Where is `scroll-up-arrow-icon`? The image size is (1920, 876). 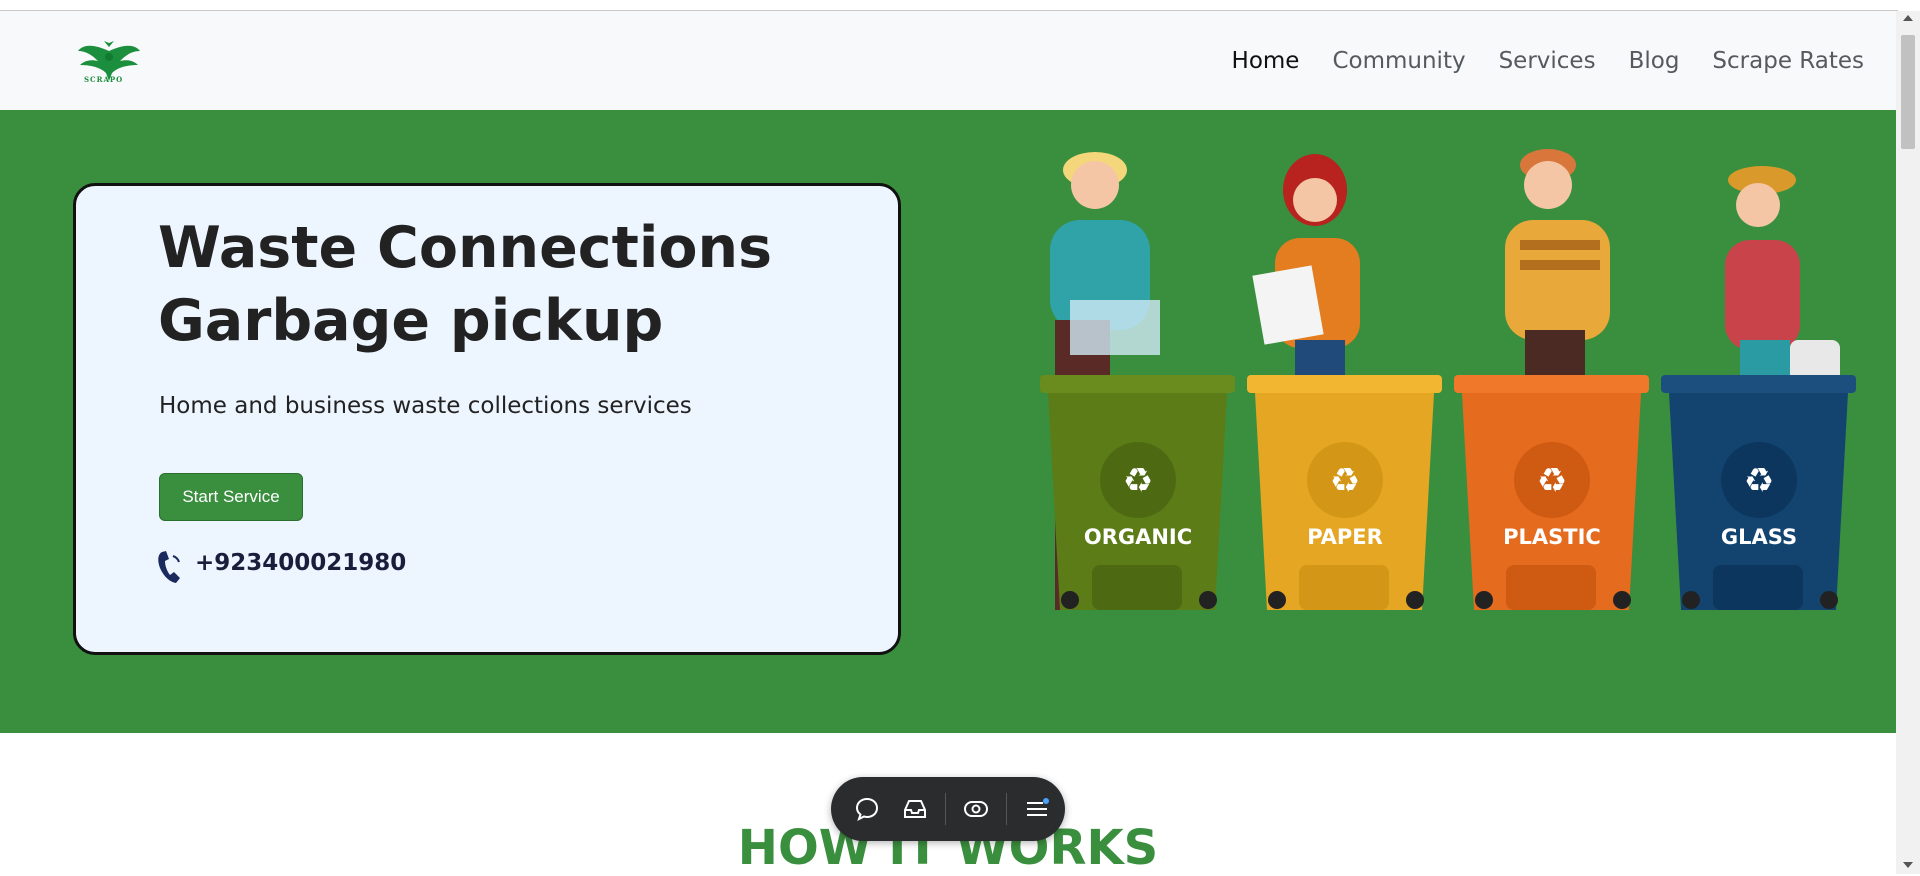 scroll-up-arrow-icon is located at coordinates (1908, 18).